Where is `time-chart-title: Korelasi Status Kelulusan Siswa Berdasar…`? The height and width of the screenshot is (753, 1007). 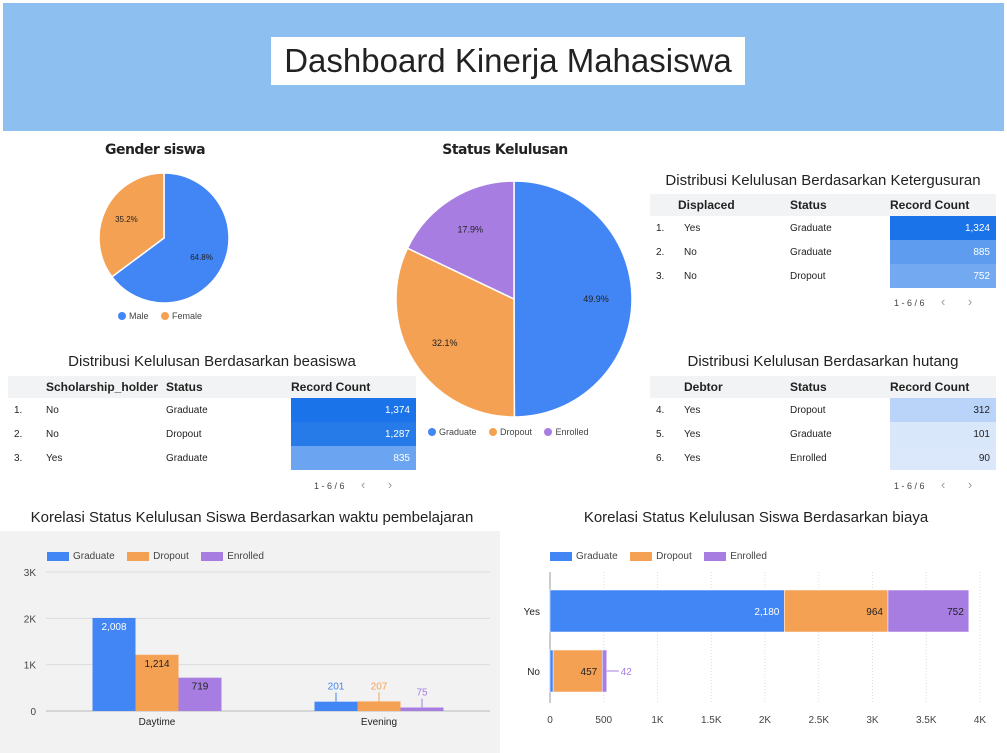
time-chart-title: Korelasi Status Kelulusan Siswa Berdasar… is located at coordinates (252, 517).